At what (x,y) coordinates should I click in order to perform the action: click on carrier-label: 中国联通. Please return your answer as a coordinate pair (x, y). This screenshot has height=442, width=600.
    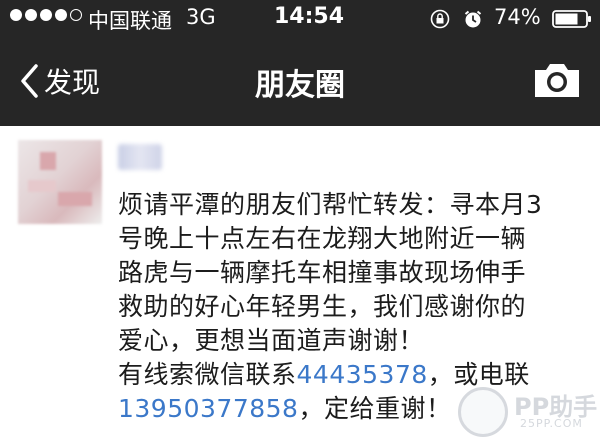
    Looking at the image, I should click on (130, 21).